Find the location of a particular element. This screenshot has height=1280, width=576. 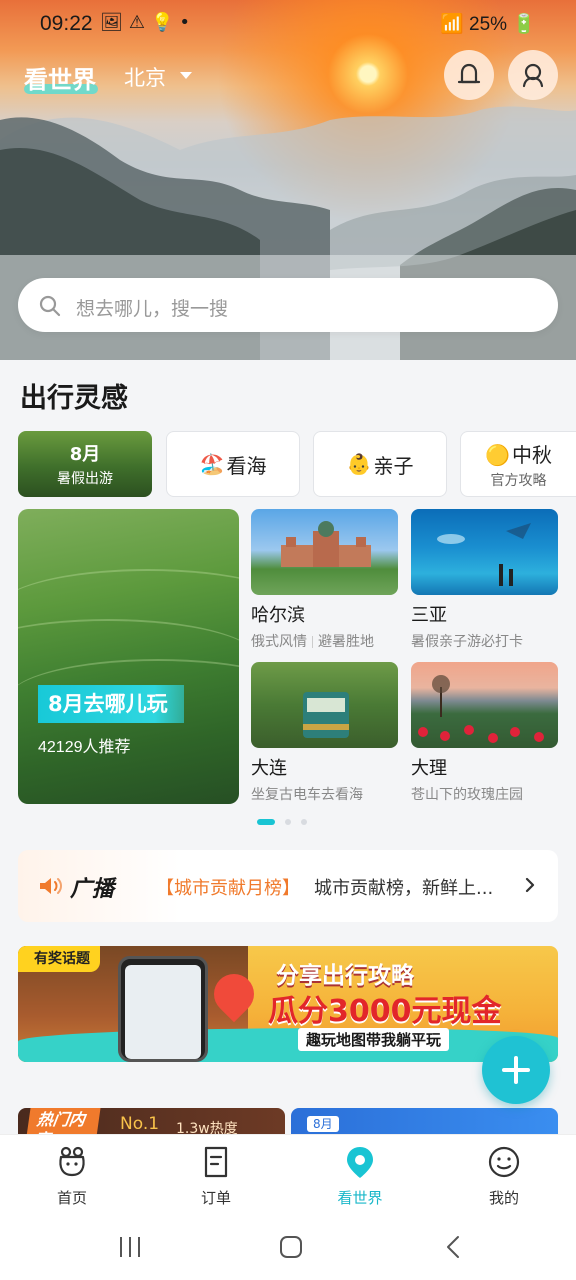

tab-home: 首页 is located at coordinates (72, 1176).